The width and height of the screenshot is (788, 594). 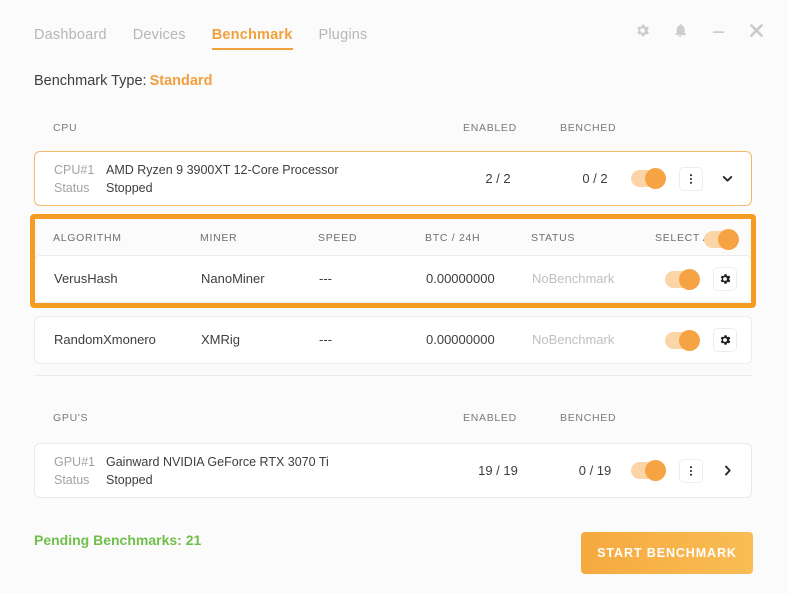 I want to click on tab-plugins: Plugins, so click(x=343, y=38).